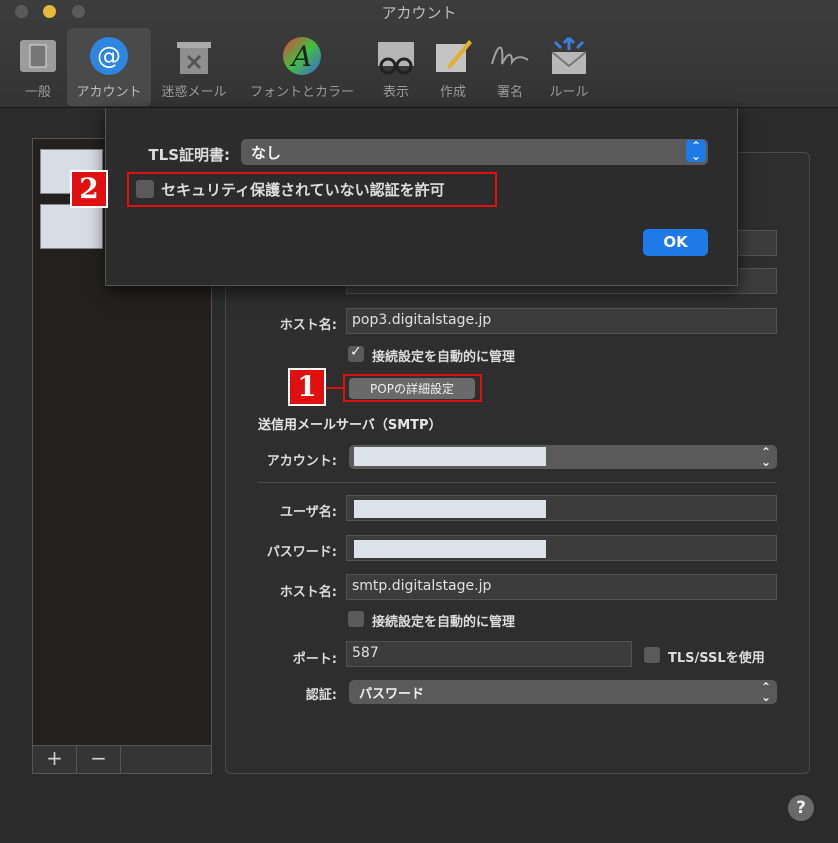 This screenshot has height=843, width=838. I want to click on tls-certificate-select: なし ⌃ ⌄, so click(474, 152).